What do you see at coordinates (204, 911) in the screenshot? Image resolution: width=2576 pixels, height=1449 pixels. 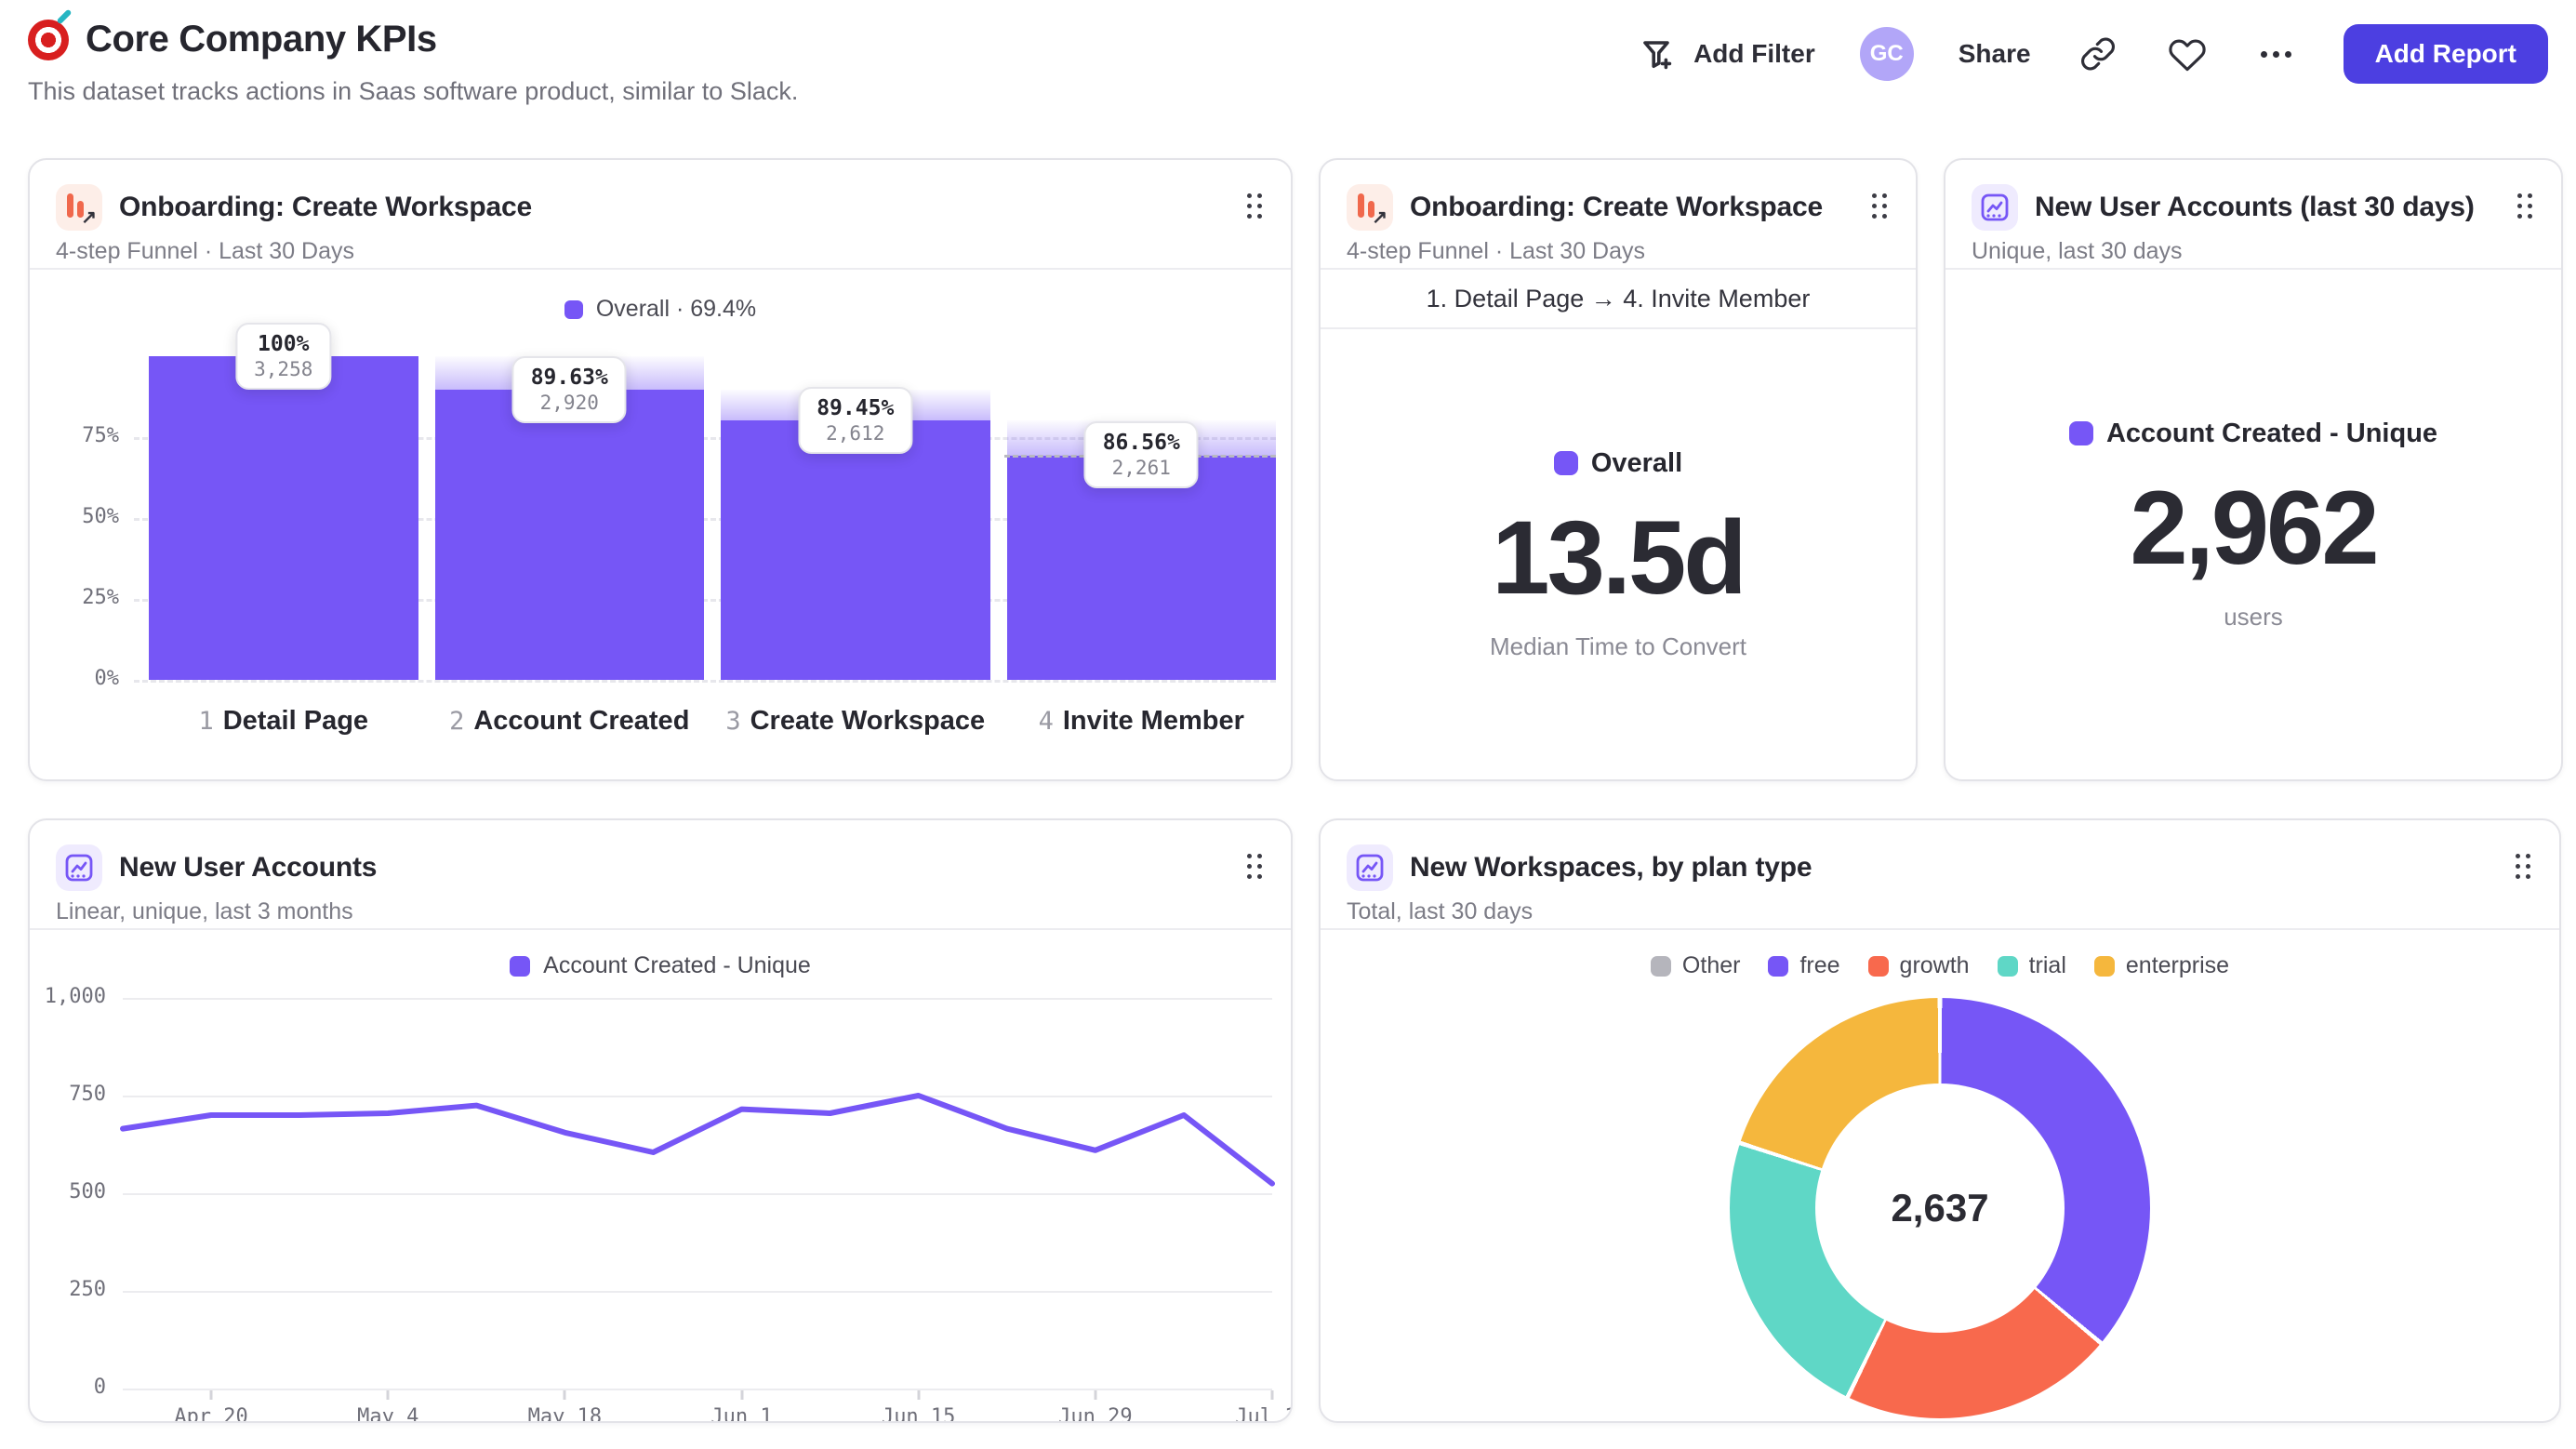 I see `card-subtitle: Linear, unique, last 3 months` at bounding box center [204, 911].